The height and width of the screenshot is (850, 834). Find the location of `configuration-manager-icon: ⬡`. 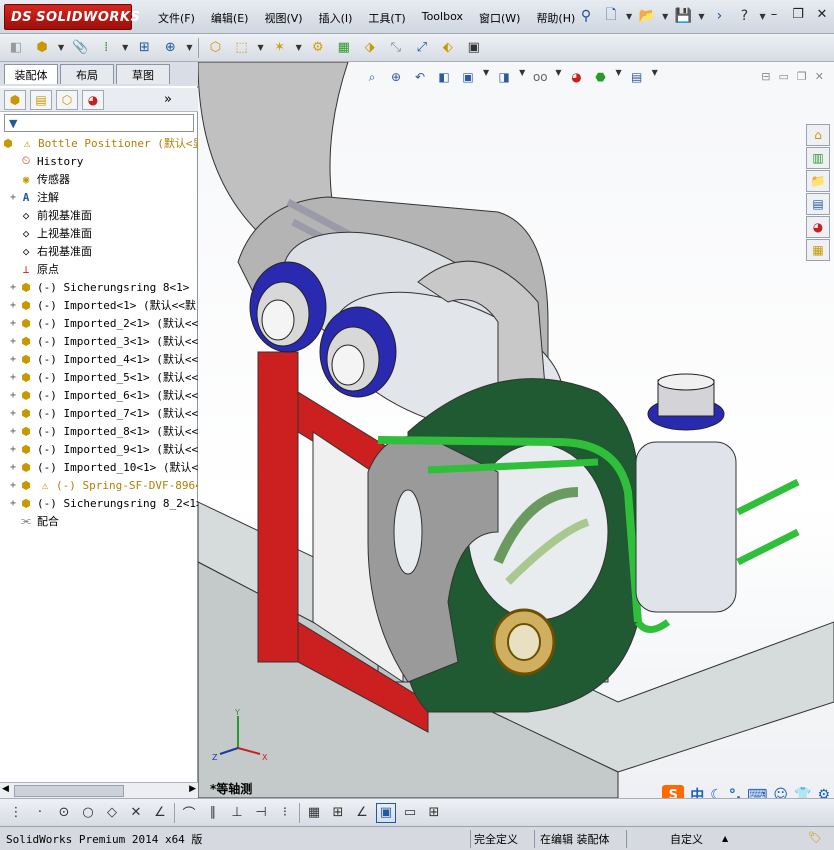

configuration-manager-icon: ⬡ is located at coordinates (67, 99).